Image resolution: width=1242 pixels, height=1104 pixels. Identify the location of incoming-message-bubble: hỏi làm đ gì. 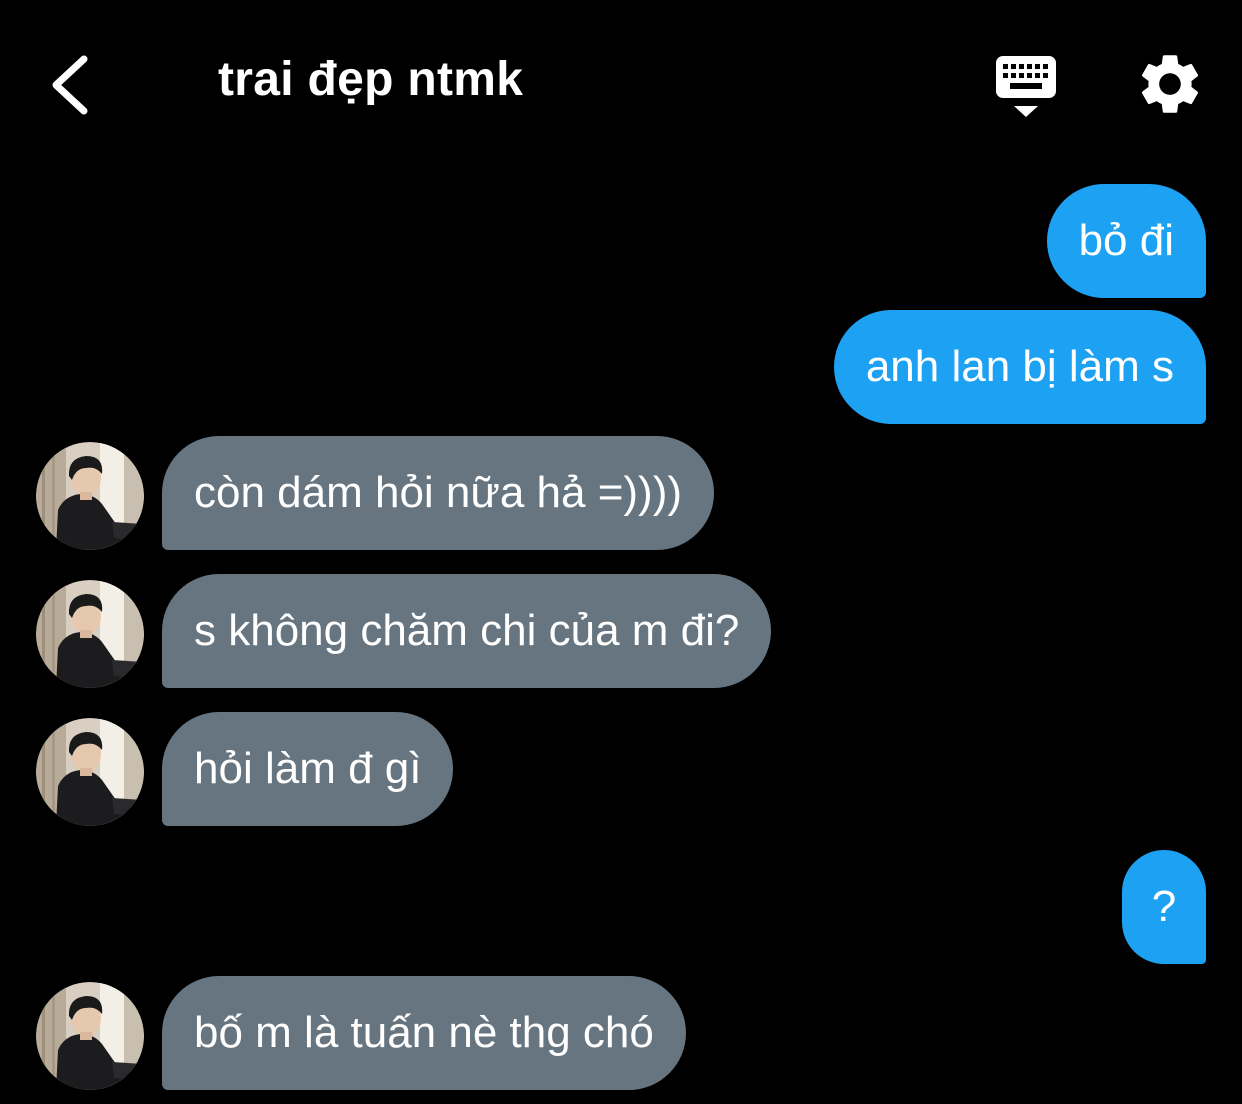
(308, 769).